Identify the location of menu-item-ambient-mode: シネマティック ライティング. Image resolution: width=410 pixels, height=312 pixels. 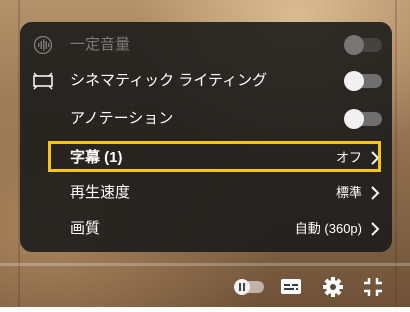
(206, 81).